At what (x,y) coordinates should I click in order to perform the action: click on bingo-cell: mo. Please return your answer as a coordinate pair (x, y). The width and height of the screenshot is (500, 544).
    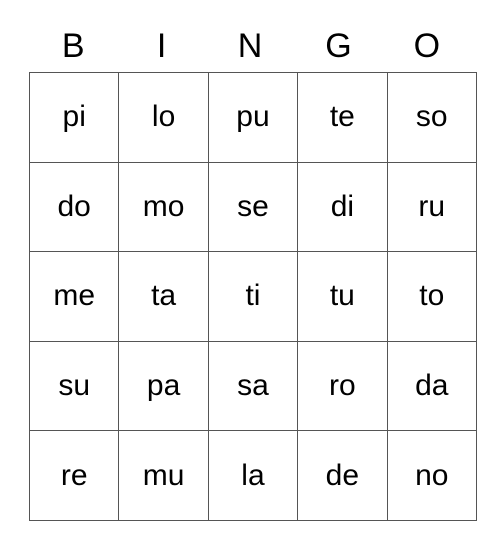
    Looking at the image, I should click on (163, 207).